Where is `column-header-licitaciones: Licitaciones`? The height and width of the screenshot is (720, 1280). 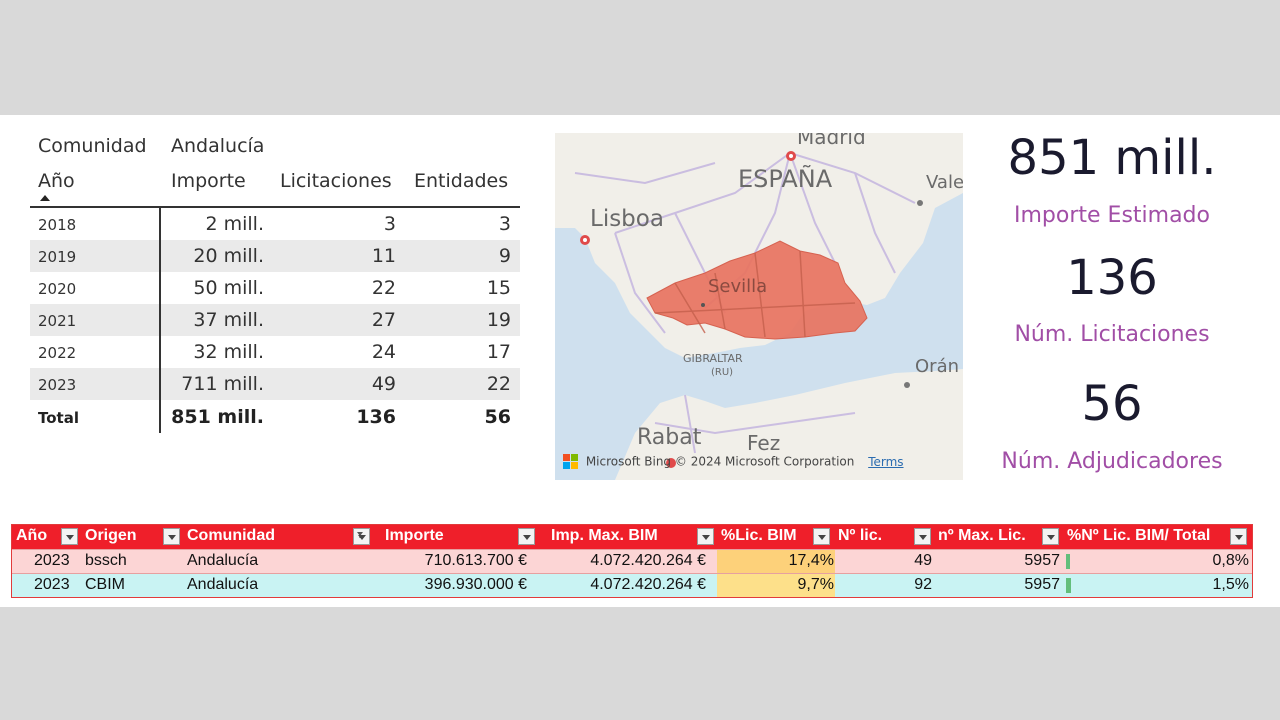
column-header-licitaciones: Licitaciones is located at coordinates (336, 181).